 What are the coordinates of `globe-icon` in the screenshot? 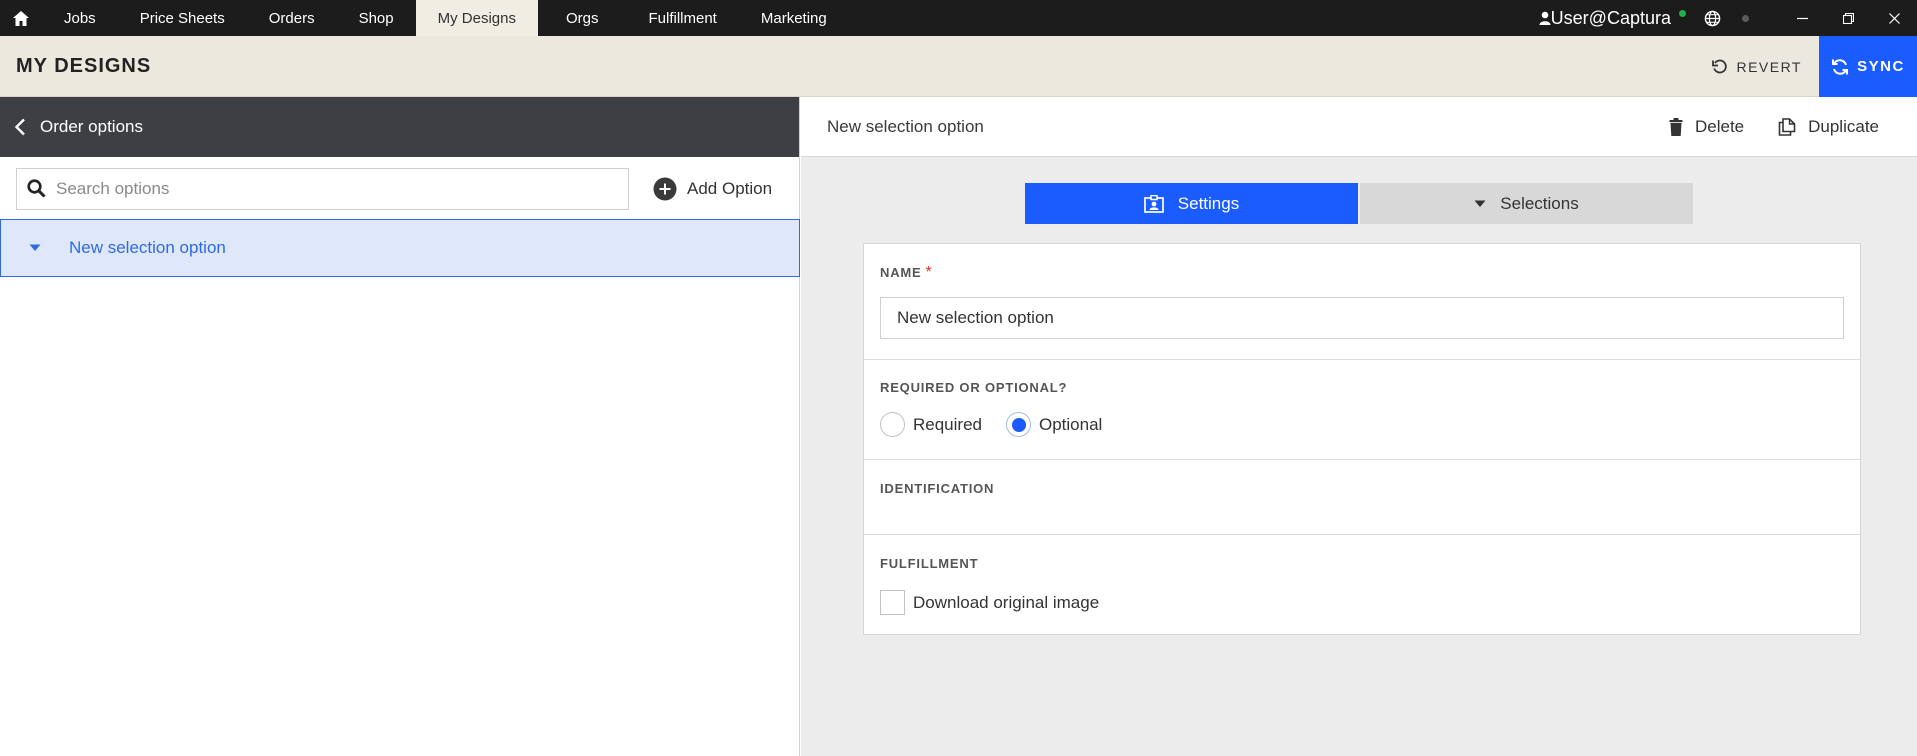 It's located at (1712, 18).